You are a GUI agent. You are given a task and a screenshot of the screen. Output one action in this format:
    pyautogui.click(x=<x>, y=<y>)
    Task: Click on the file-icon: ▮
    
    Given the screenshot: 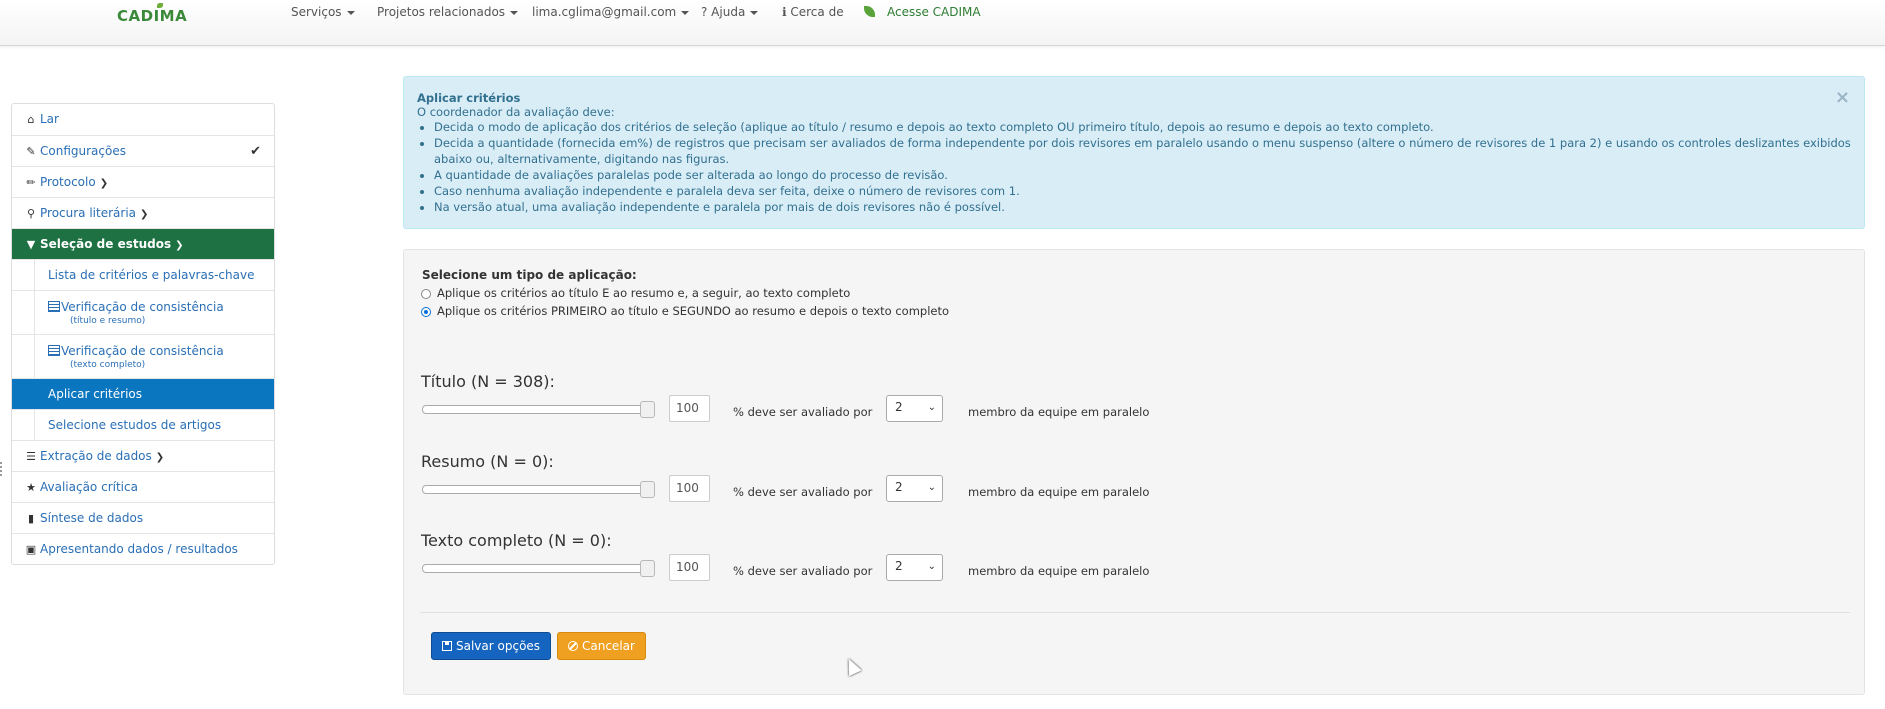 What is the action you would take?
    pyautogui.click(x=31, y=518)
    